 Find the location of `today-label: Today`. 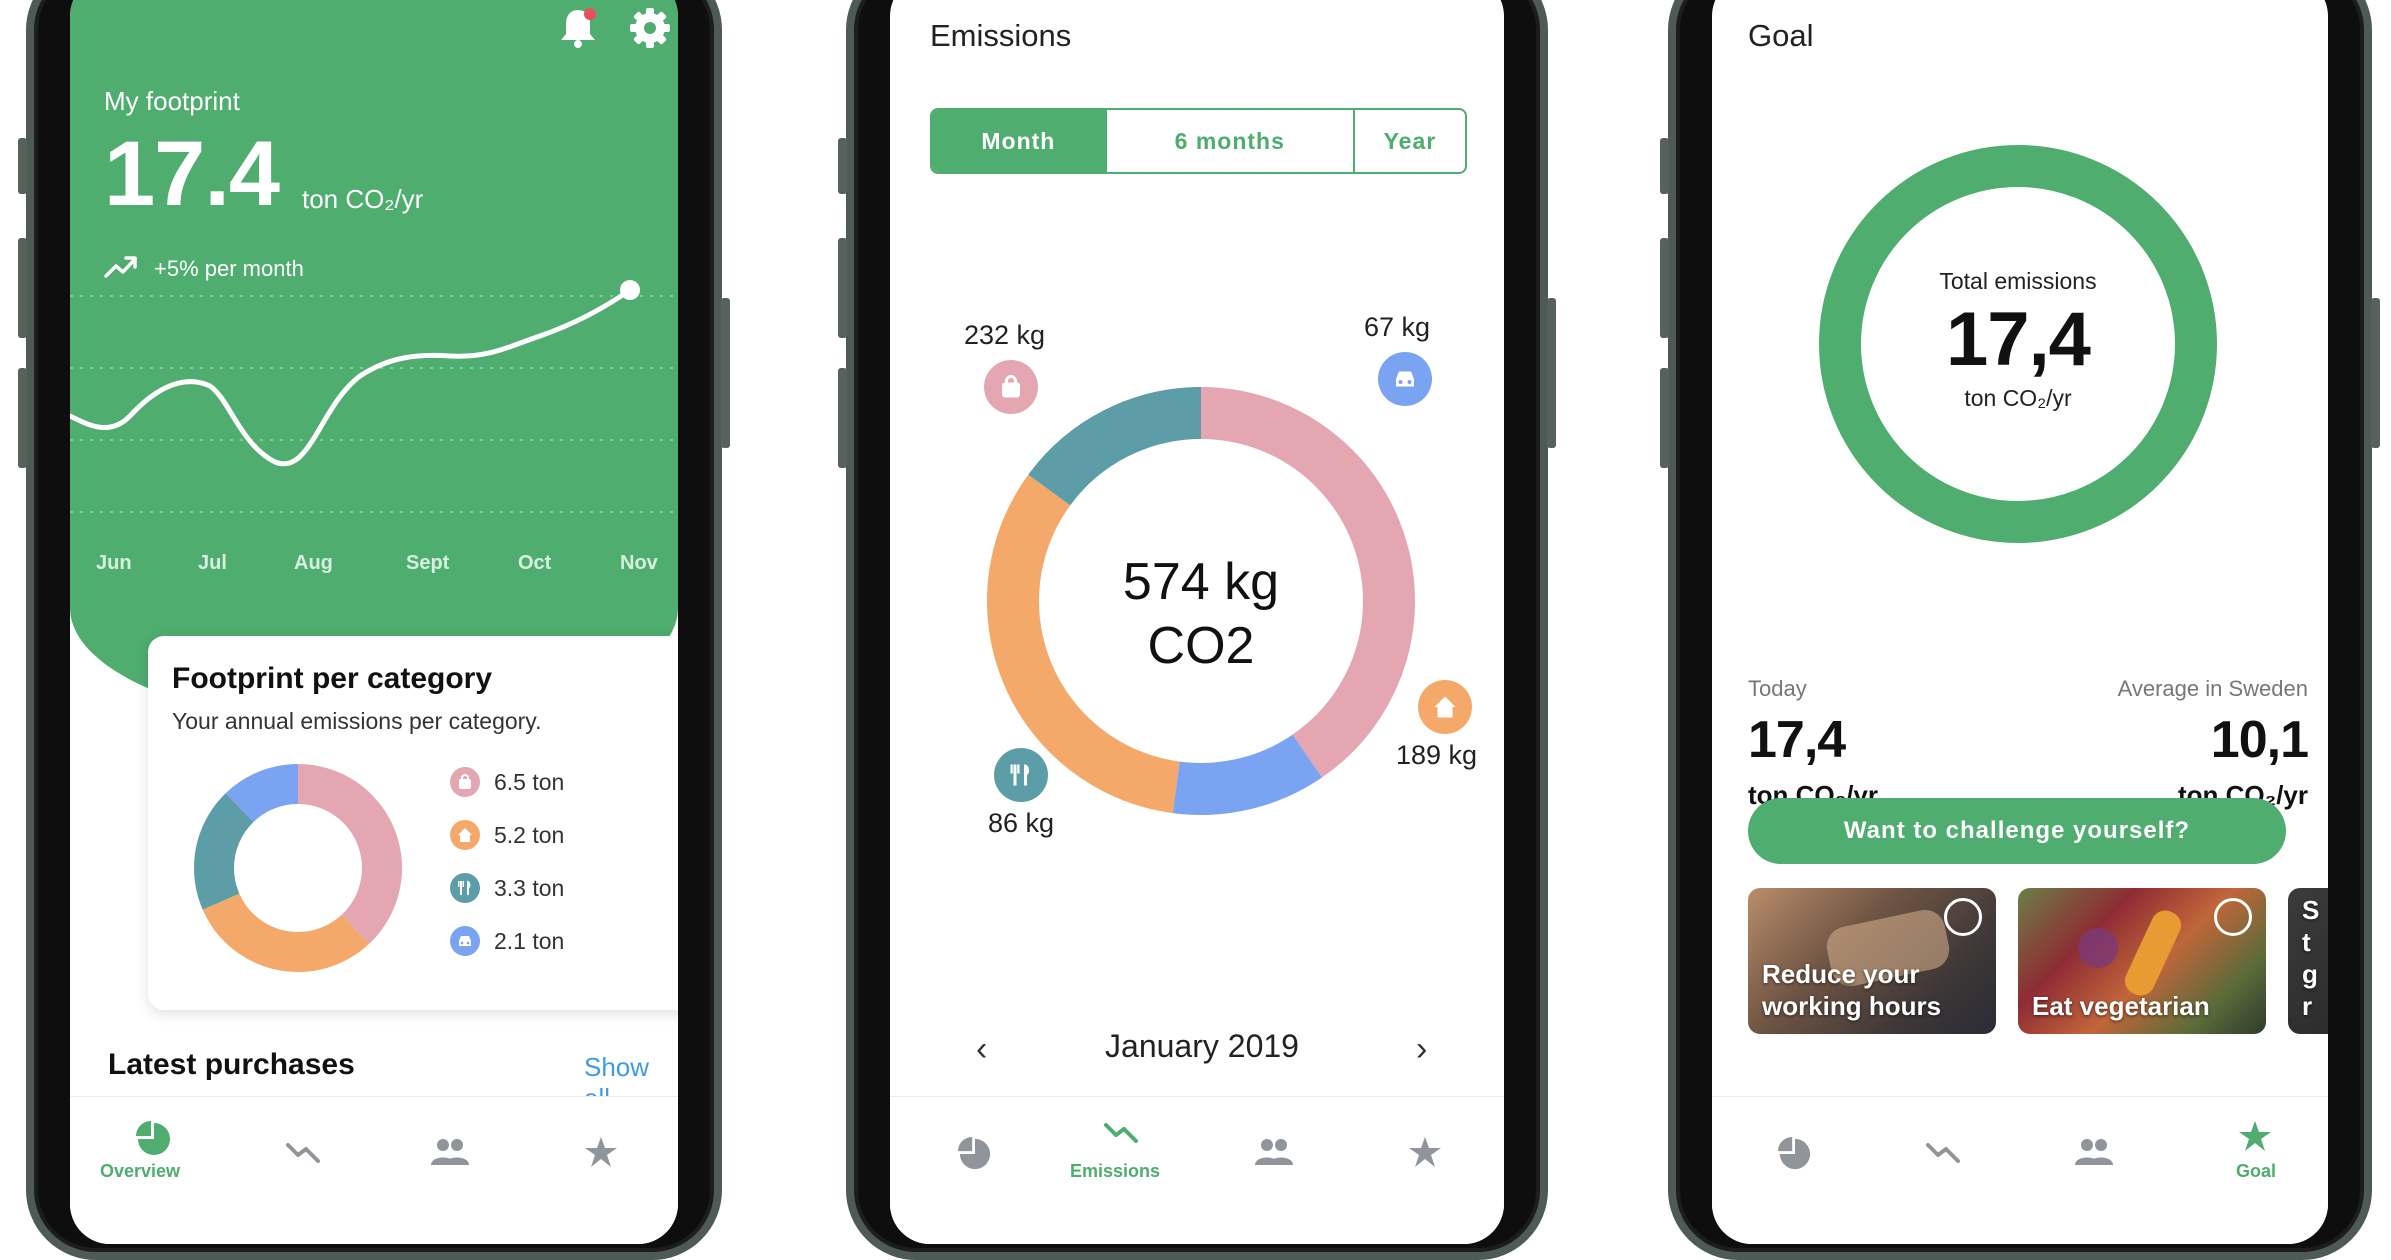

today-label: Today is located at coordinates (1777, 688).